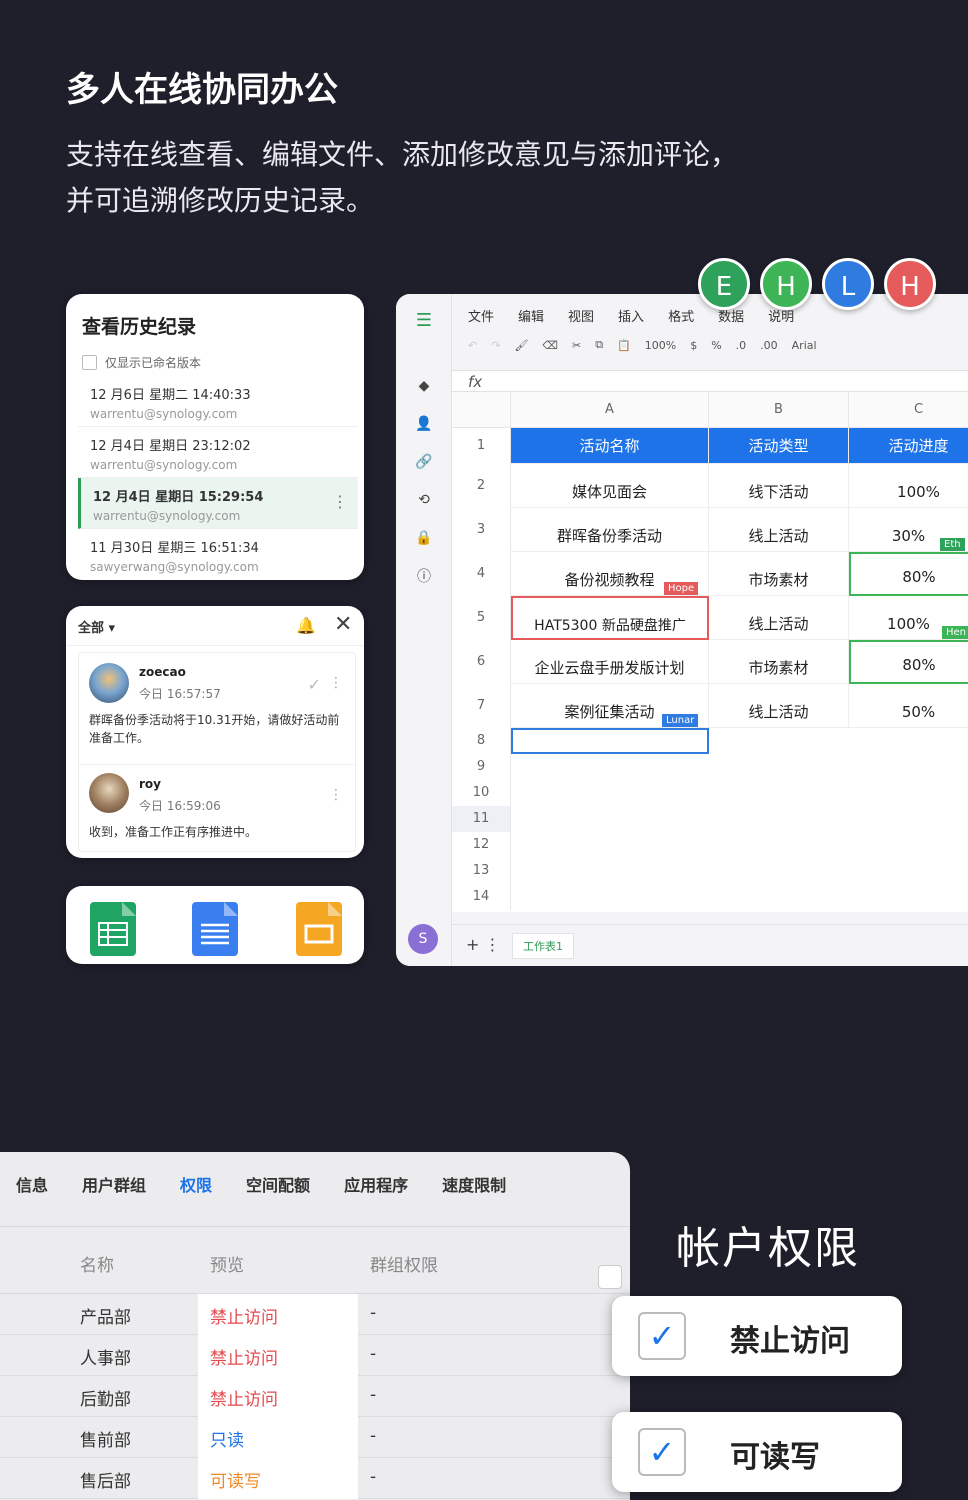 The height and width of the screenshot is (1500, 968). Describe the element at coordinates (278, 1437) in the screenshot. I see `preview-permission: 只读` at that location.